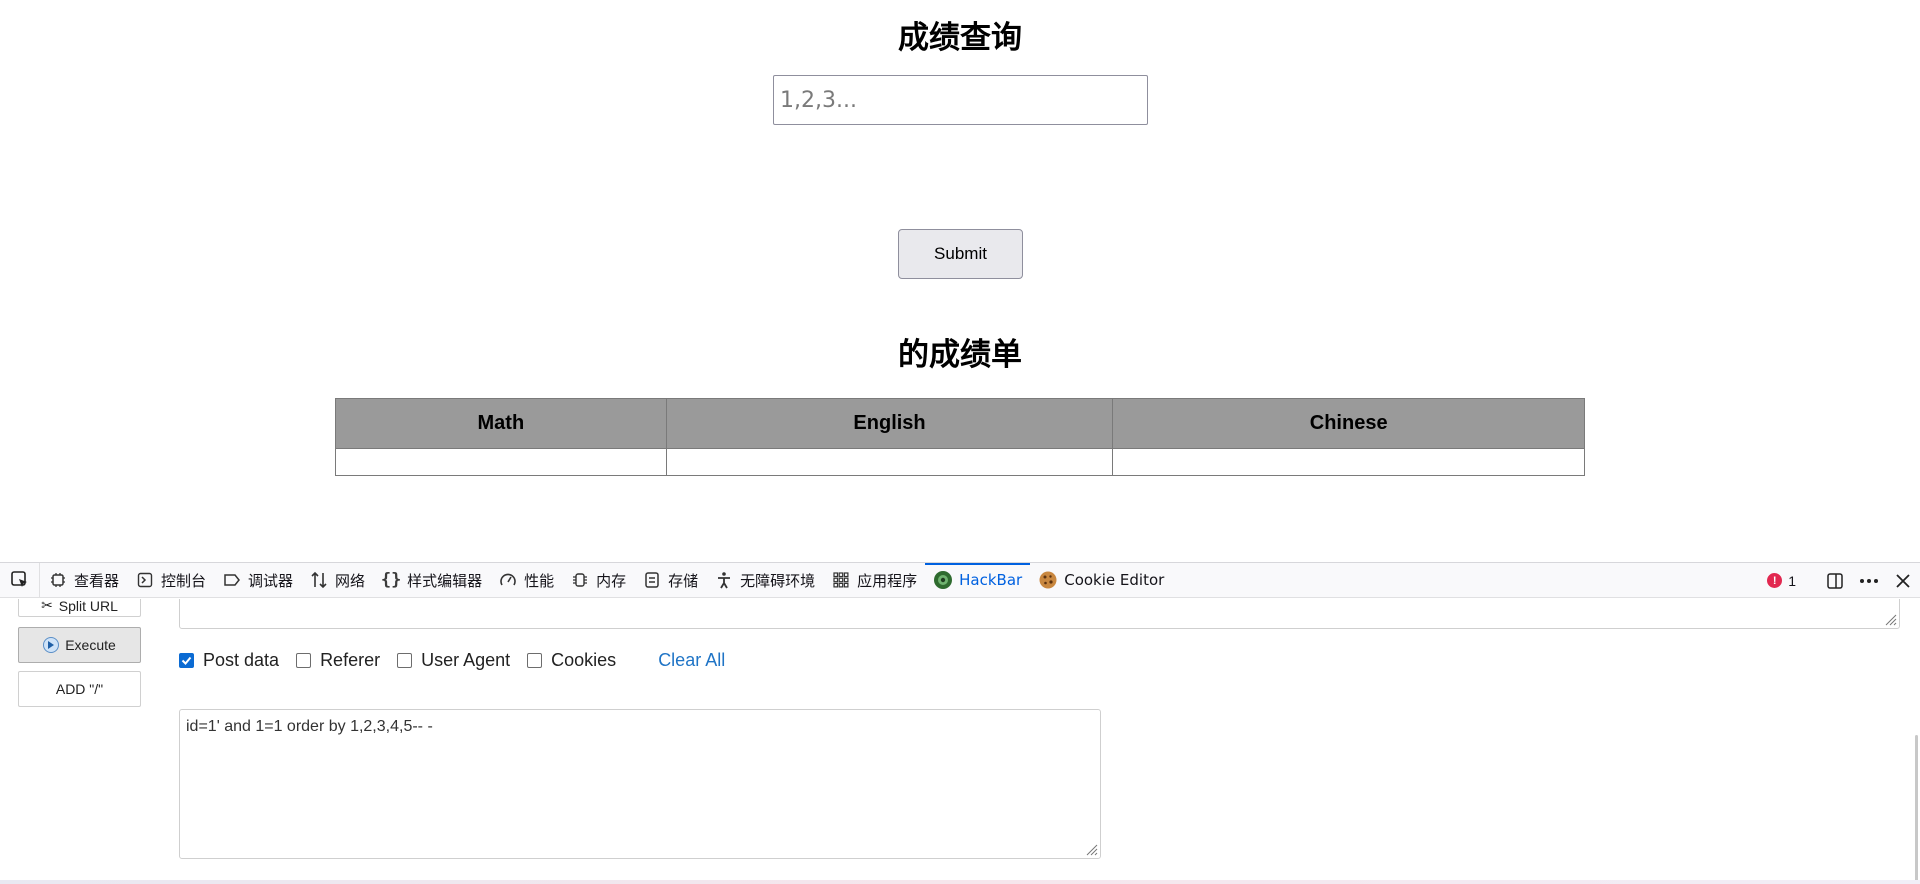 The height and width of the screenshot is (884, 1920). Describe the element at coordinates (1792, 580) in the screenshot. I see `error-count: 1` at that location.